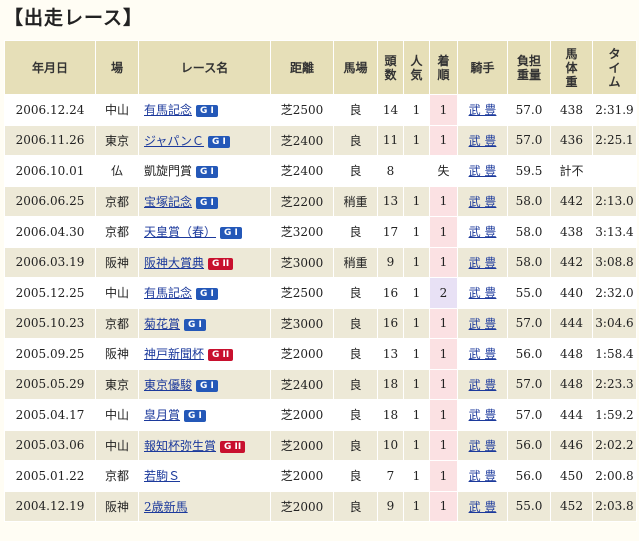 Image resolution: width=639 pixels, height=541 pixels. I want to click on cell-race: 神戸新聞杯 G II, so click(204, 354).